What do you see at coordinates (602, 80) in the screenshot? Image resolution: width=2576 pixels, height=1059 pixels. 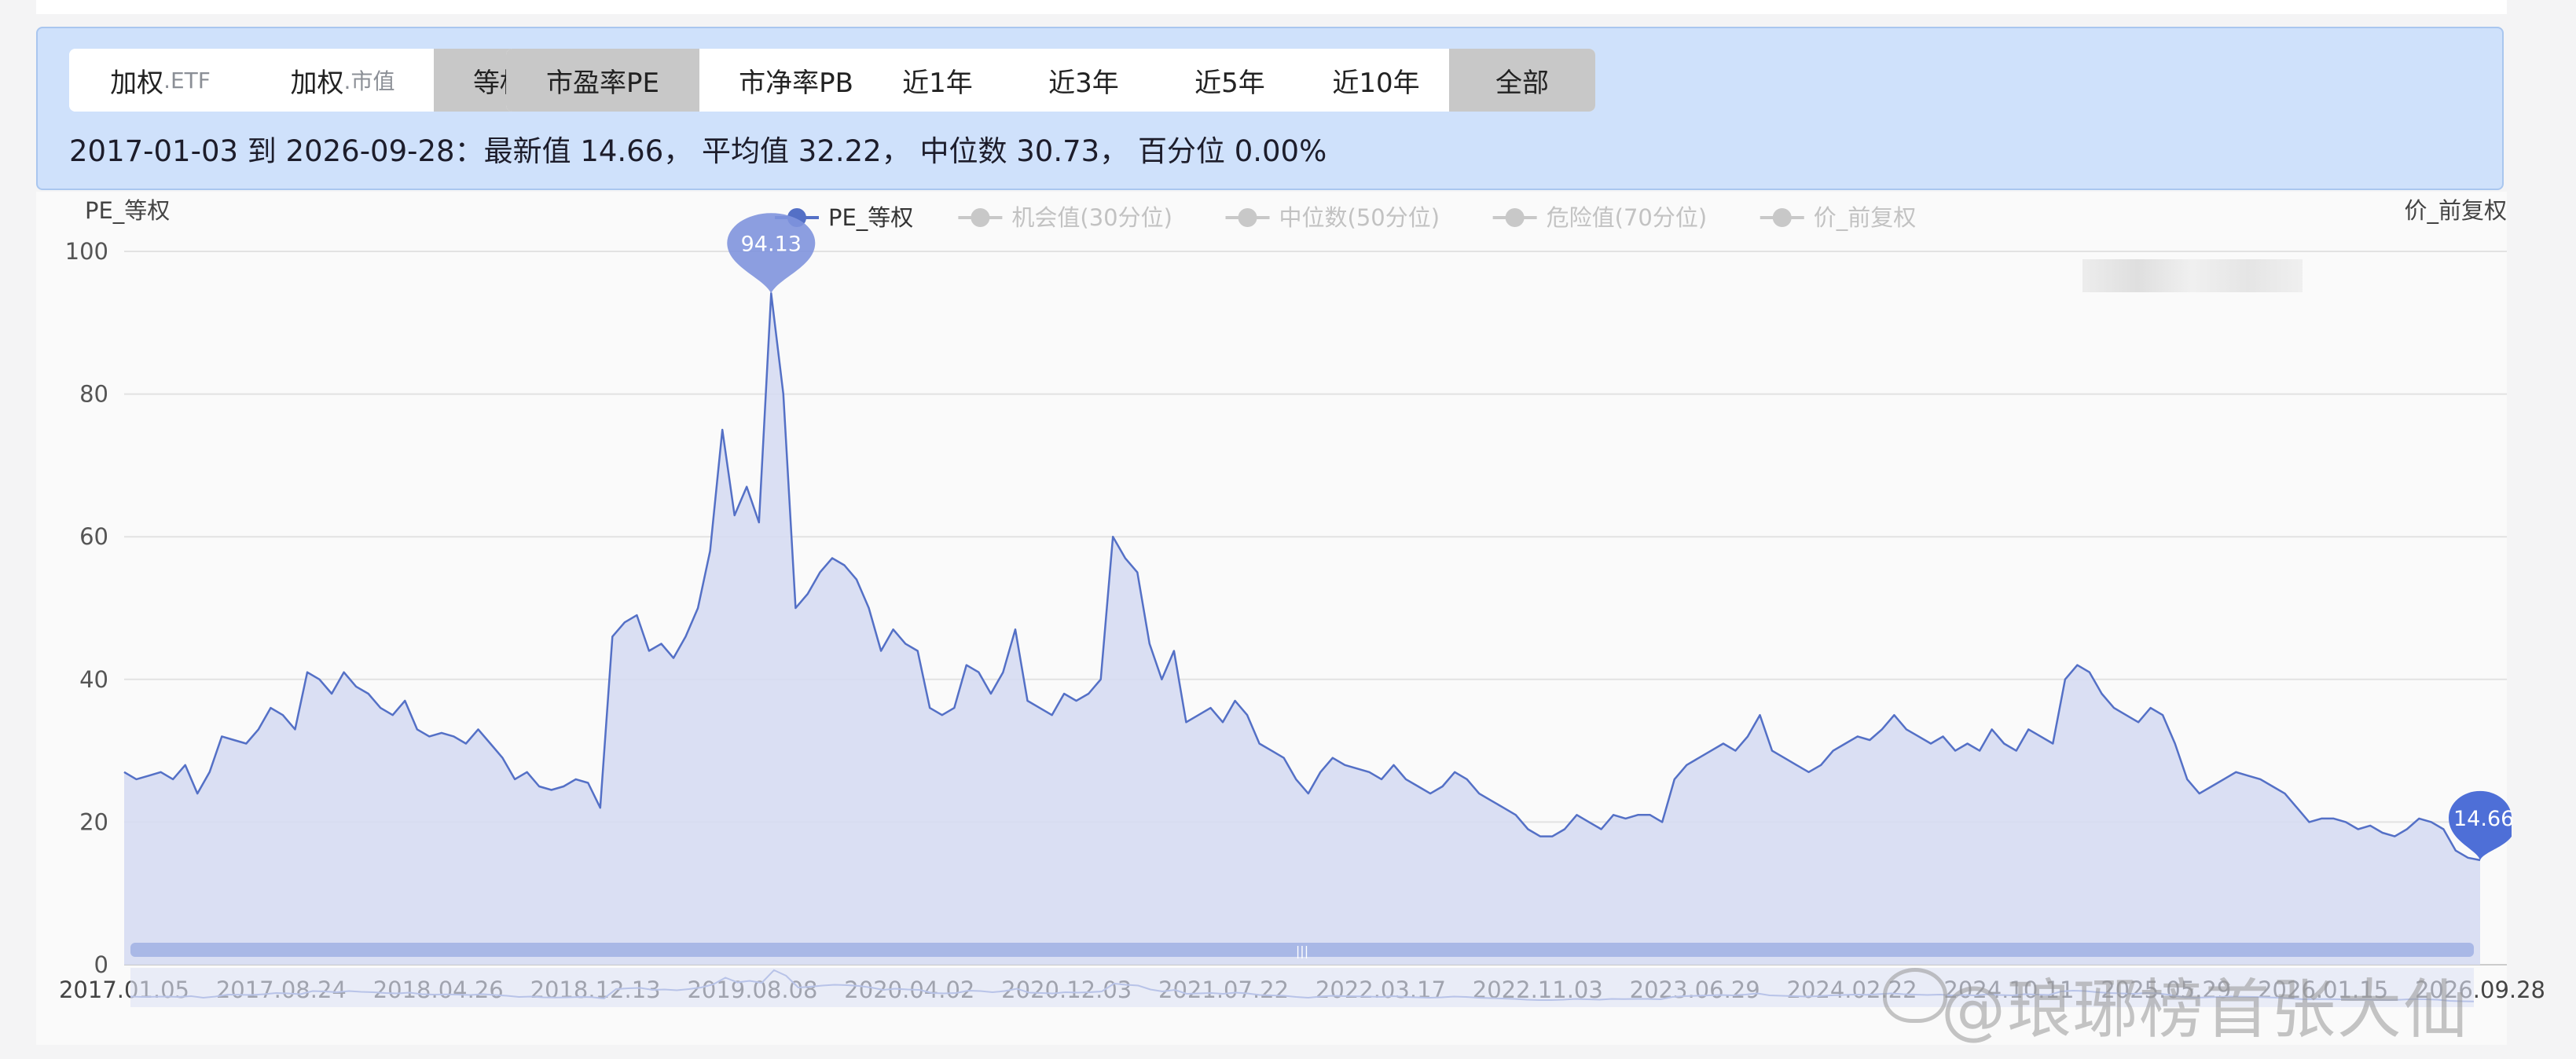 I see `metric-pe-button: 市盈率PE` at bounding box center [602, 80].